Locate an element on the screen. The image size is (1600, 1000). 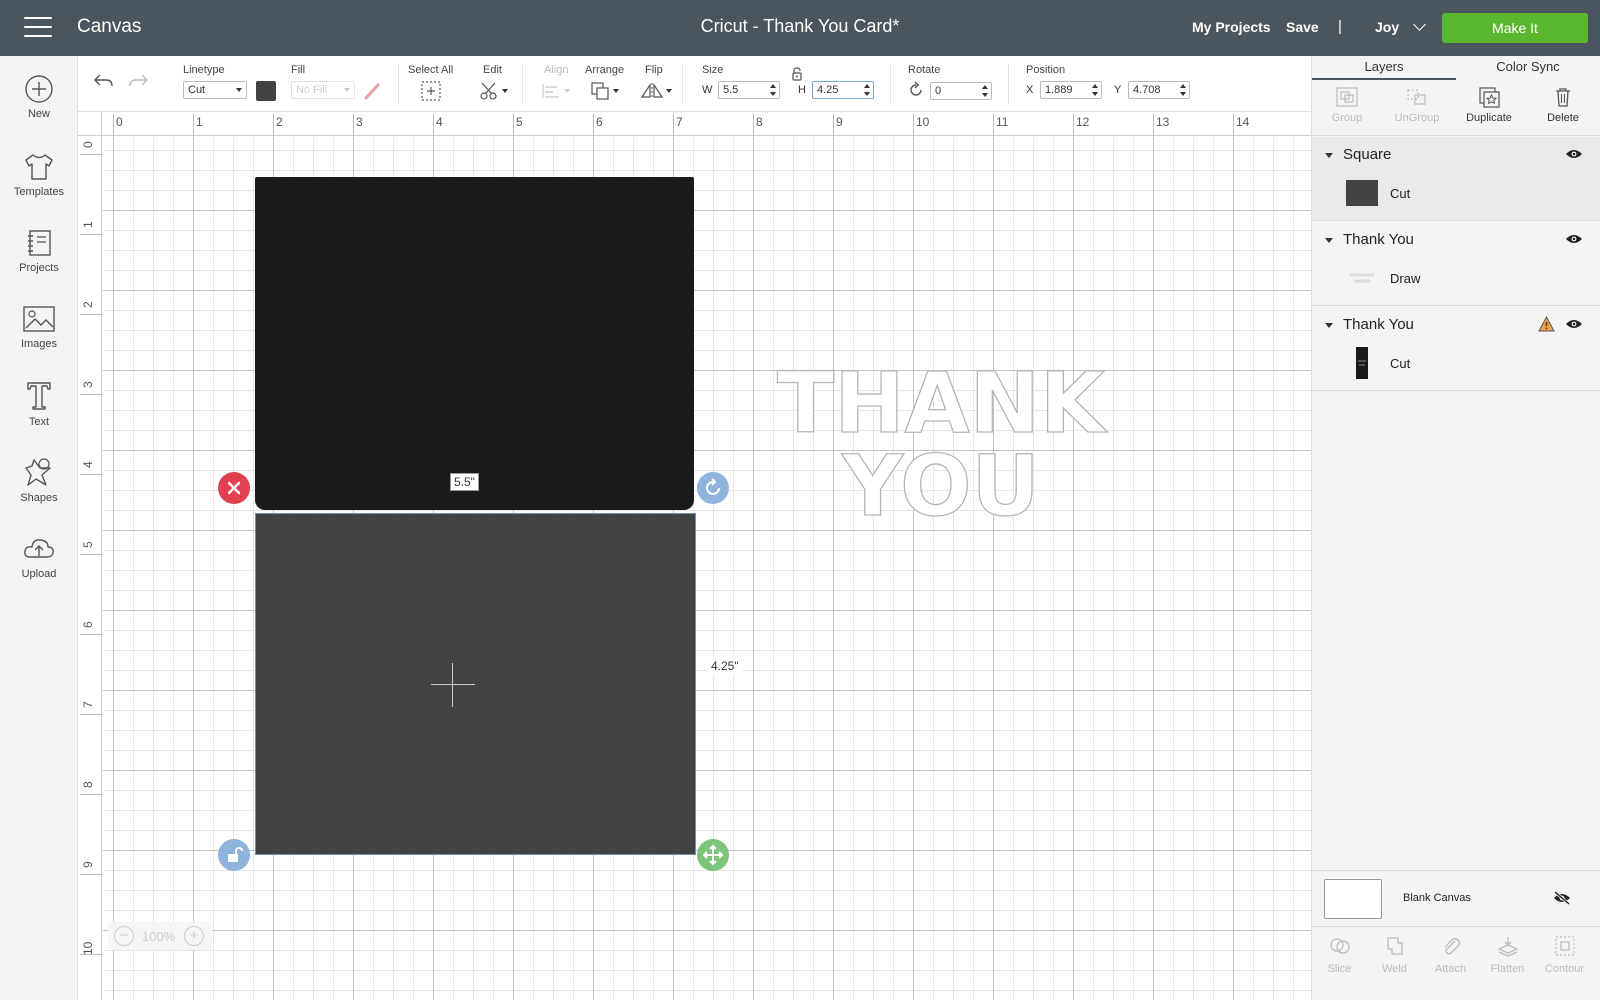
duplicate-button: Duplicate is located at coordinates (1489, 108).